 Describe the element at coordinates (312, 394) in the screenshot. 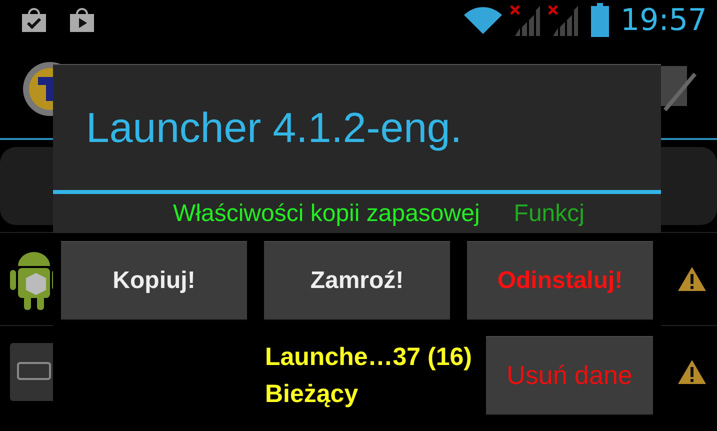

I see `info-text: Bieżący` at that location.